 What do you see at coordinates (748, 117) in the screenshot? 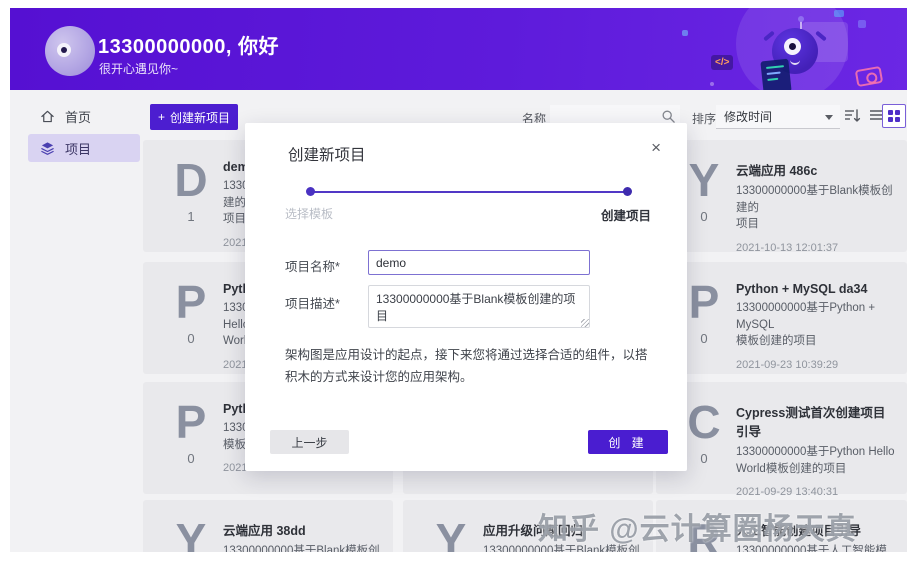
I see `sort-selected-value: 修改时间` at bounding box center [748, 117].